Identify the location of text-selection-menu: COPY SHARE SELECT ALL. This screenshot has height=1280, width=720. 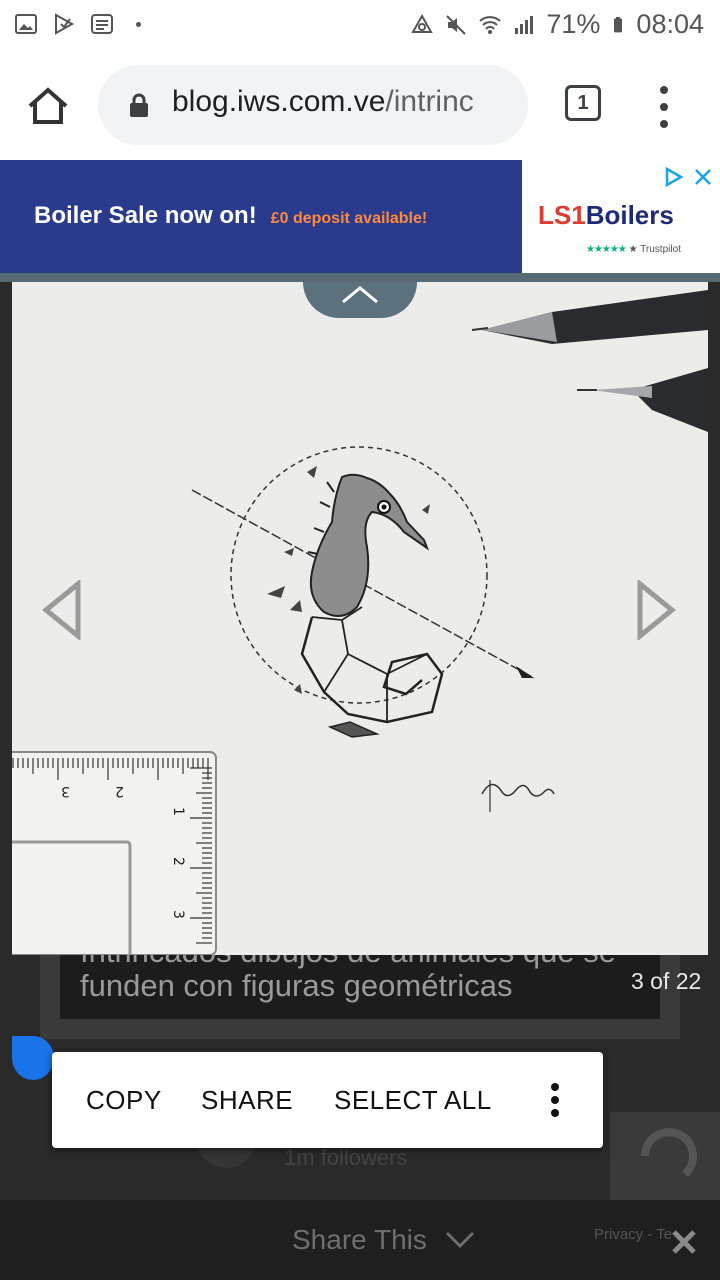
(327, 1100).